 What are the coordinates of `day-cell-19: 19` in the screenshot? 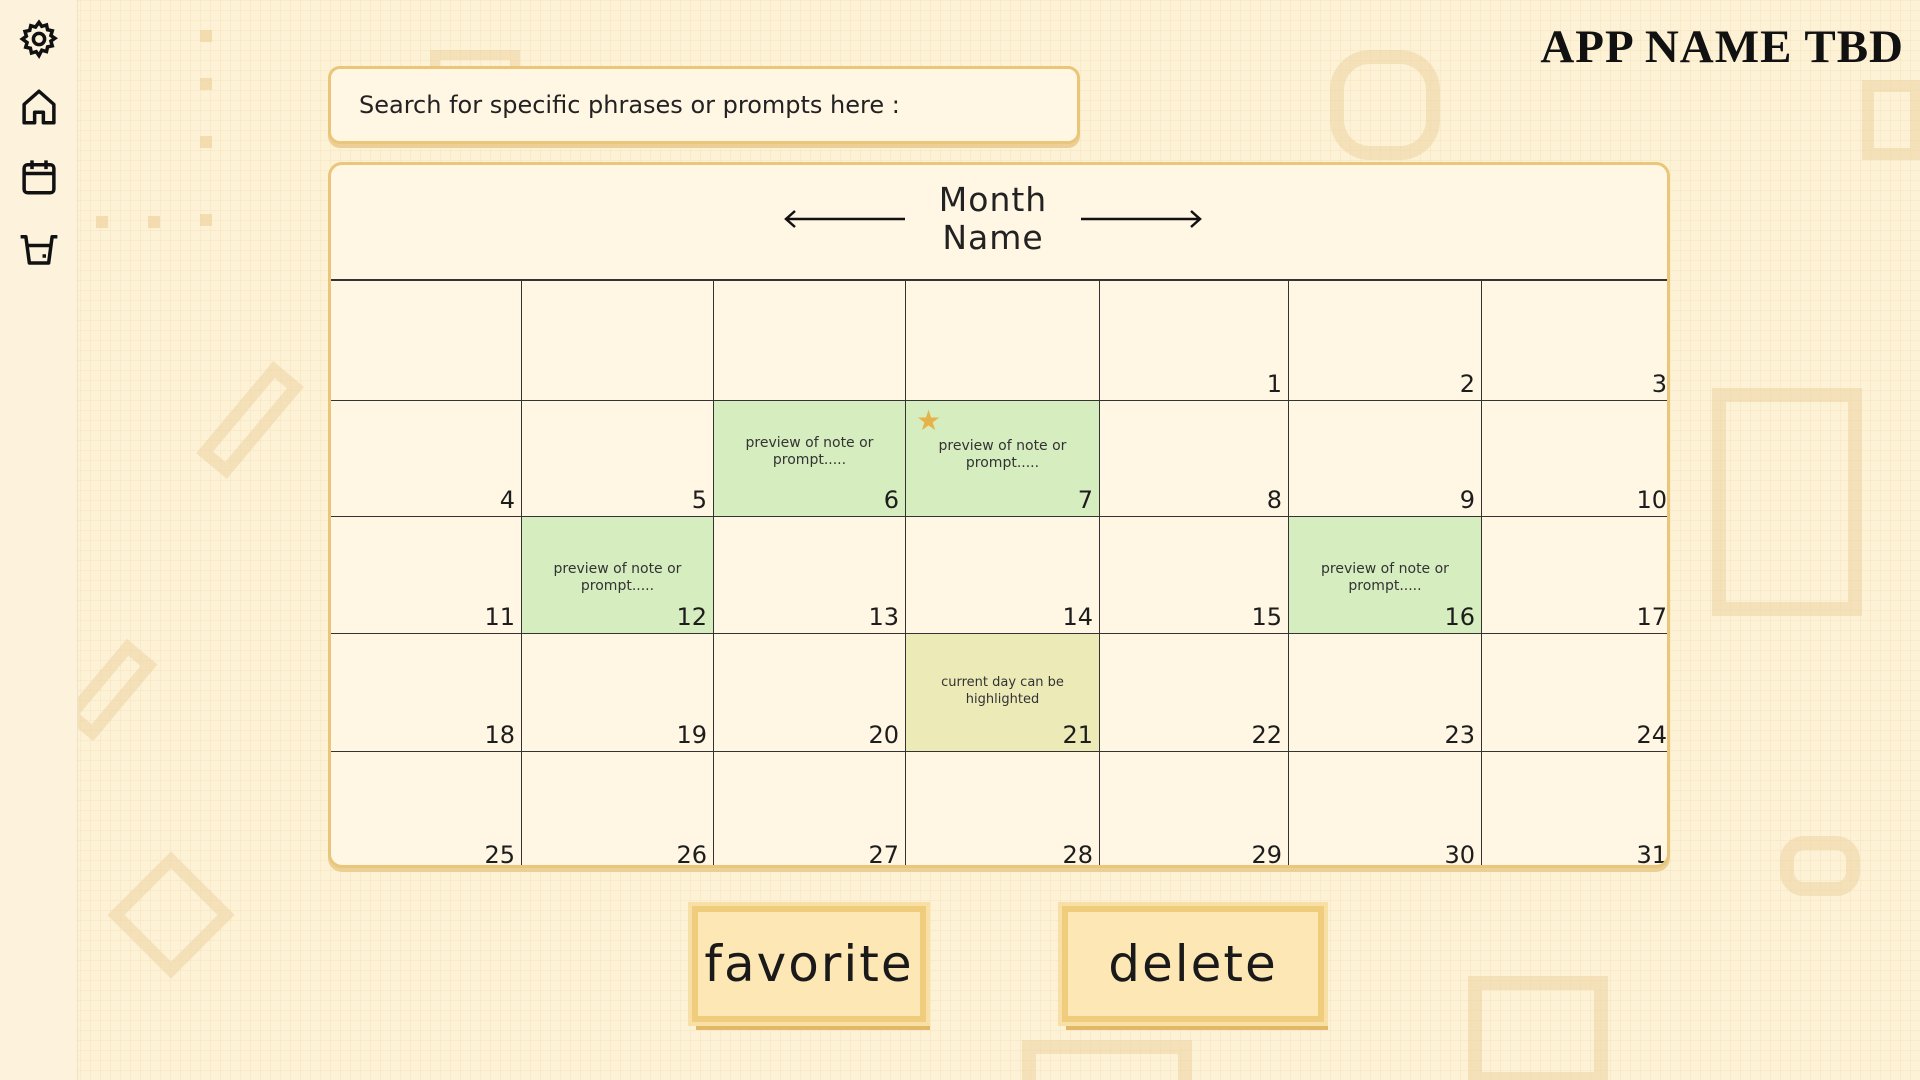 It's located at (618, 693).